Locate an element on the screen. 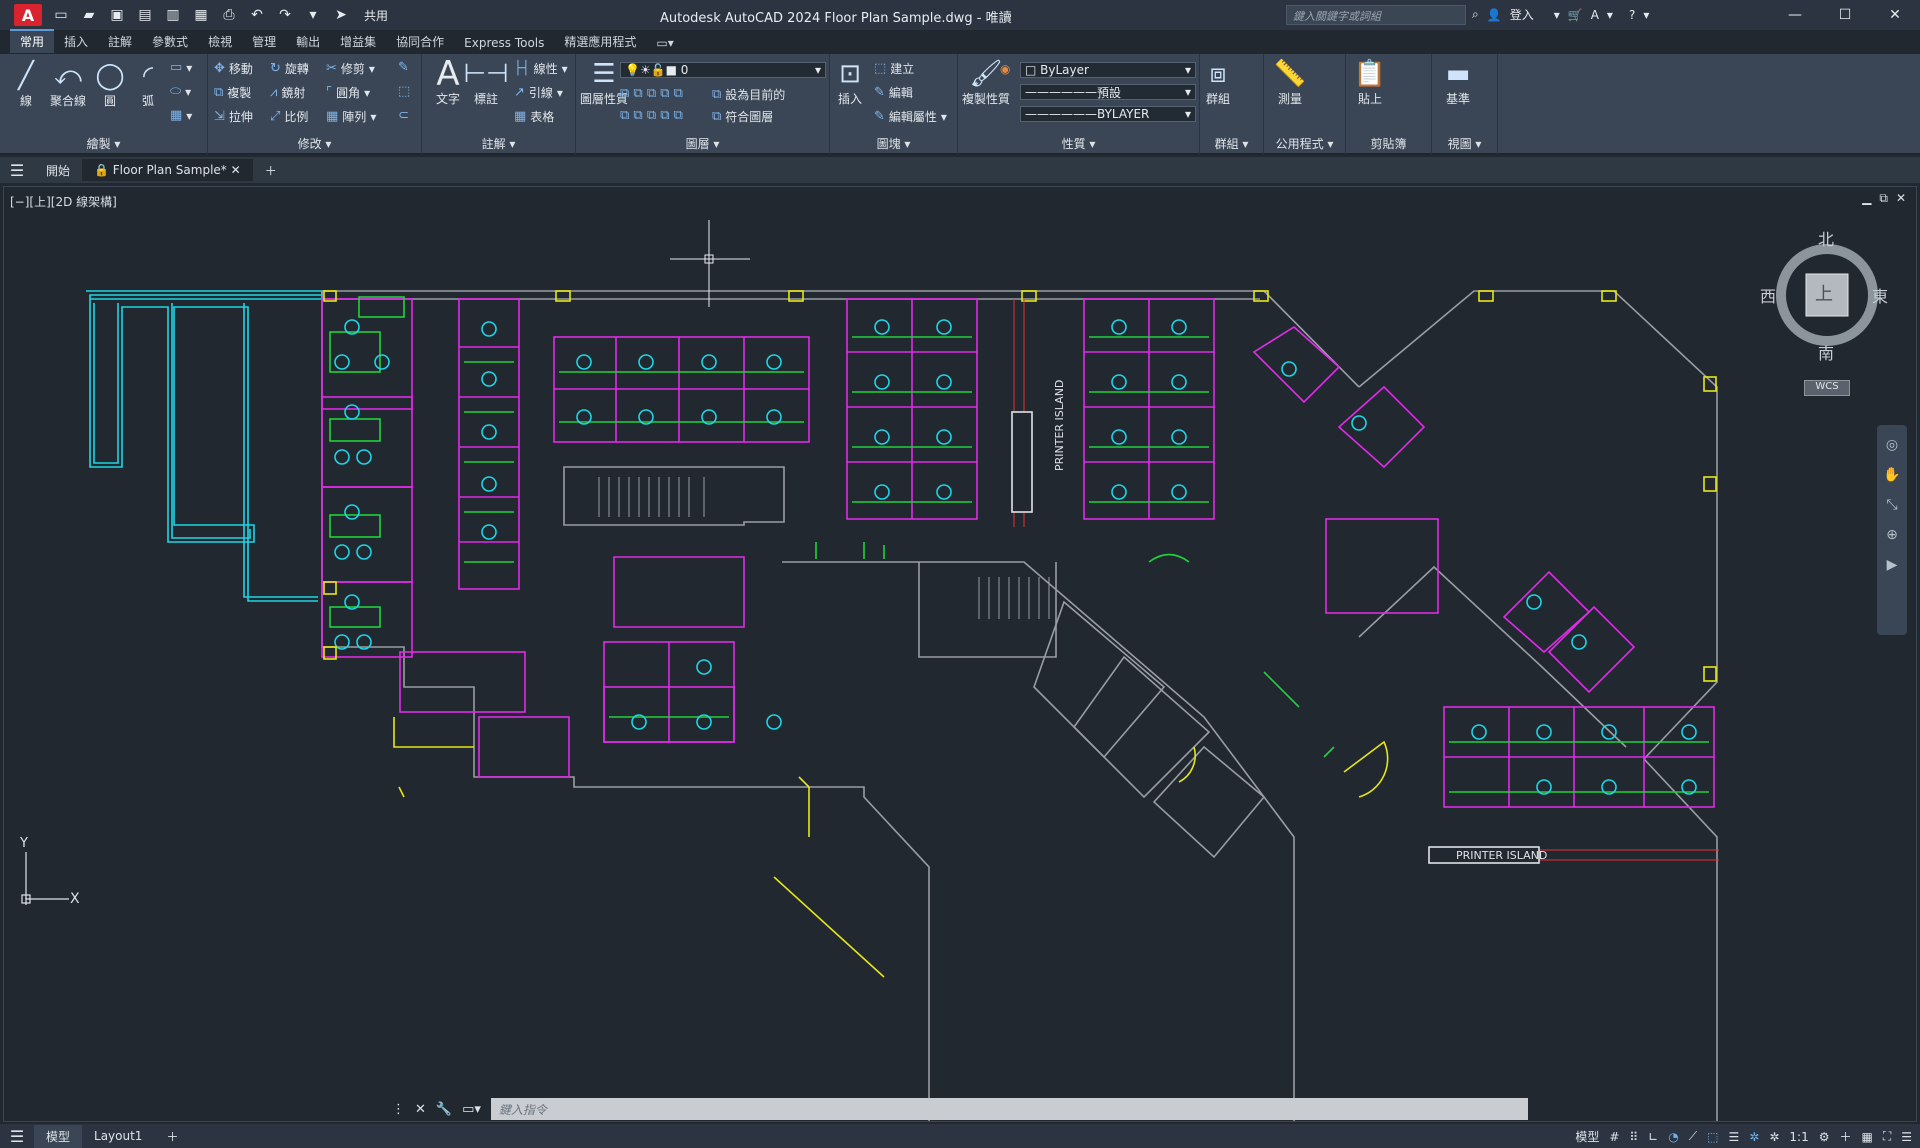  layer-tools-row: ⧉ ⧉ ⧉ ⧉ ⧉ is located at coordinates (651, 93).